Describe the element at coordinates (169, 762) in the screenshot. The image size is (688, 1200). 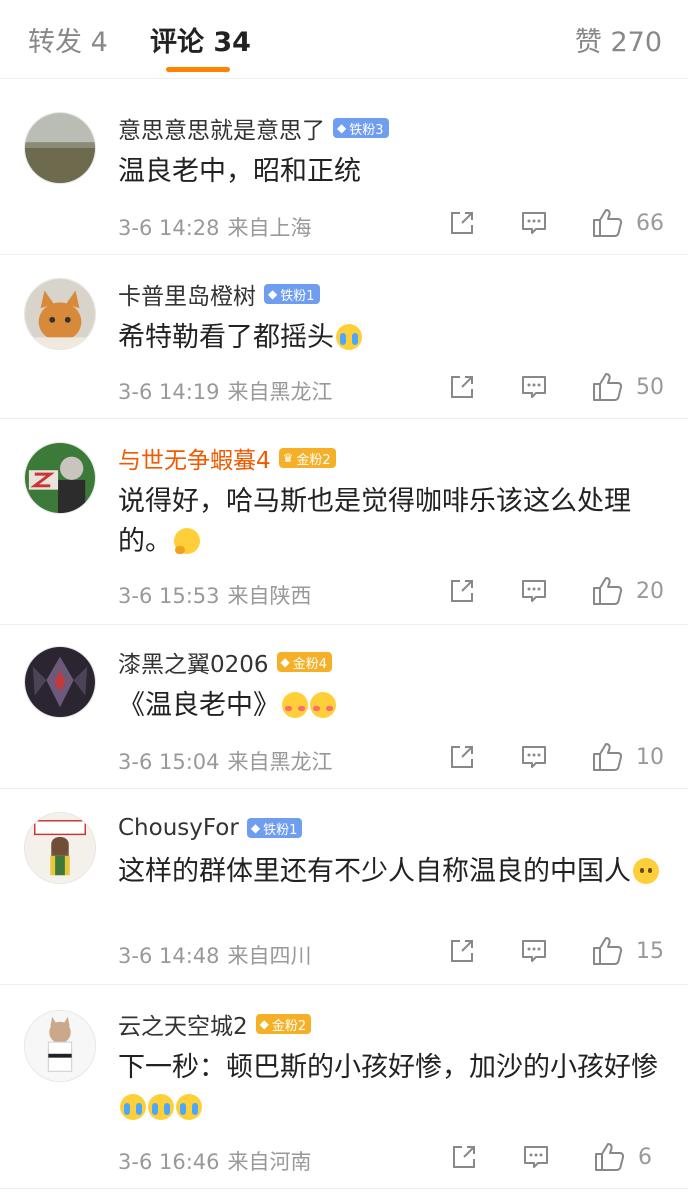
I see `comment-time: 3-6 15:04` at that location.